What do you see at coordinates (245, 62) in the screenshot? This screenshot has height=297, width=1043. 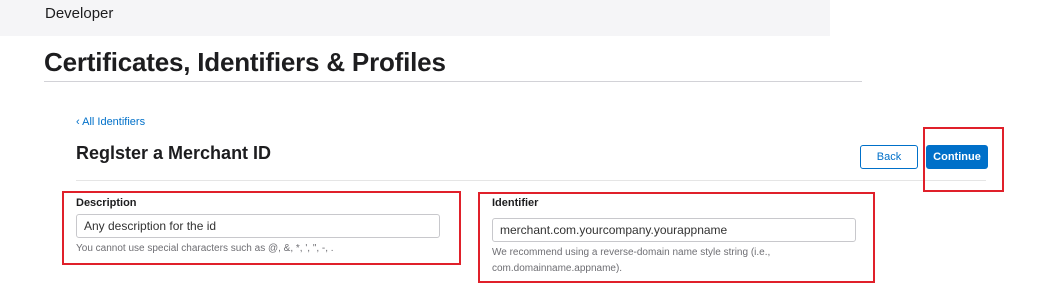 I see `page-title: Certificates, Identifiers & Profiles` at bounding box center [245, 62].